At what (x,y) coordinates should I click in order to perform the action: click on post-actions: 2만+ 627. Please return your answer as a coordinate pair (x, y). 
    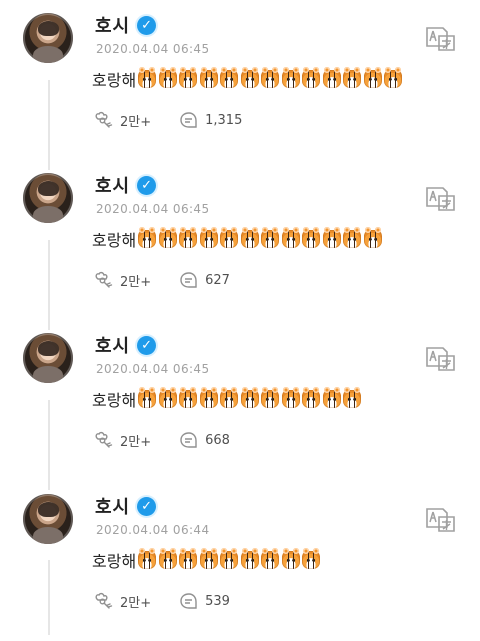
    Looking at the image, I should click on (176, 280).